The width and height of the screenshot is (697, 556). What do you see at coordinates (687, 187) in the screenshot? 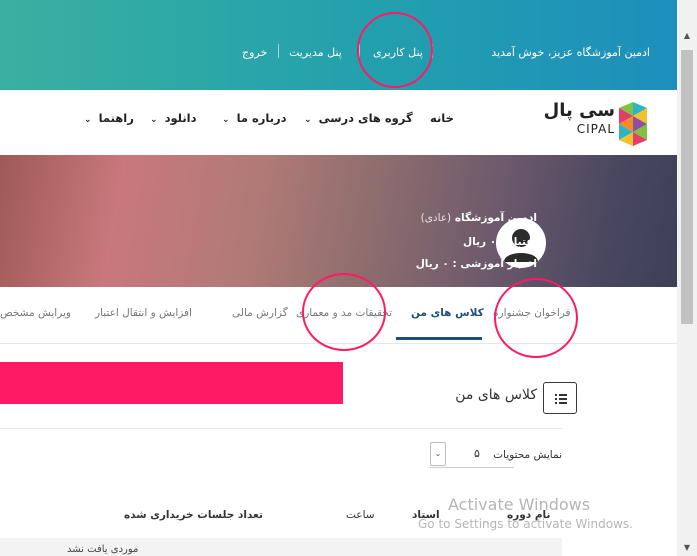
I see `scroll-thumb` at bounding box center [687, 187].